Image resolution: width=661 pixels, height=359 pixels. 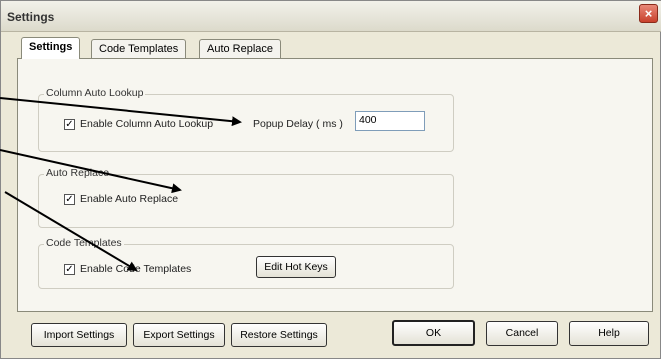 I want to click on annotation-arrow-popup-delay, so click(x=121, y=112).